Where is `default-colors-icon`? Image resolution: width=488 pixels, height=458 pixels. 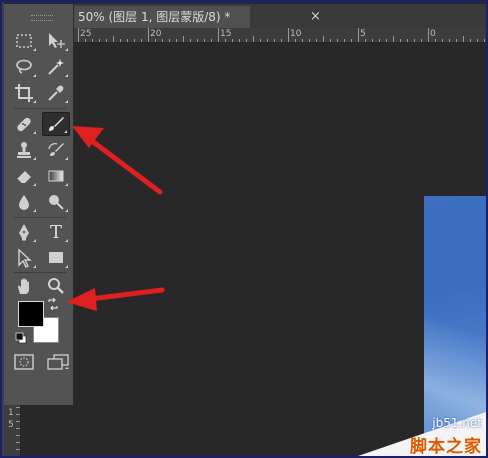
default-colors-icon is located at coordinates (21, 338).